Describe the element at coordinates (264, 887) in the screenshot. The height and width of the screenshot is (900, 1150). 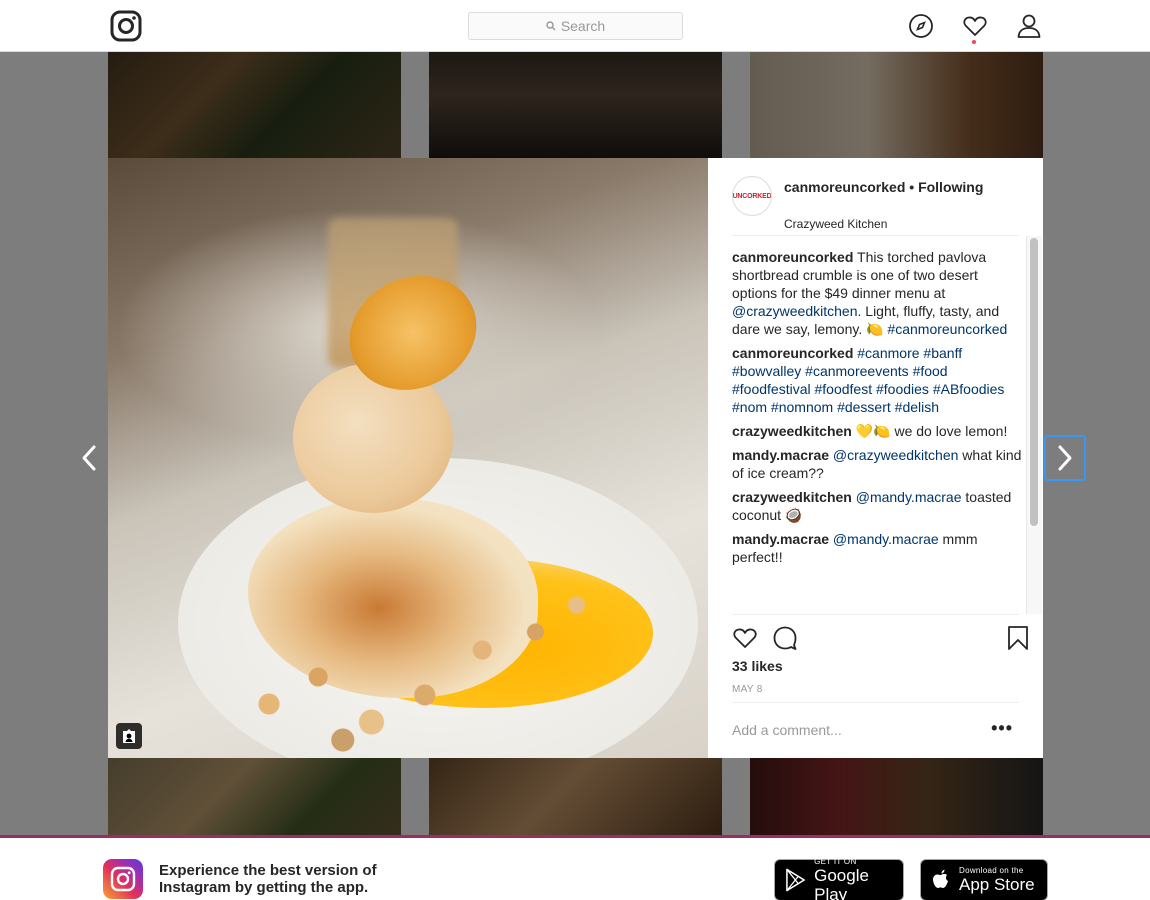
I see `banner-line: Instagram by getting the app.` at that location.